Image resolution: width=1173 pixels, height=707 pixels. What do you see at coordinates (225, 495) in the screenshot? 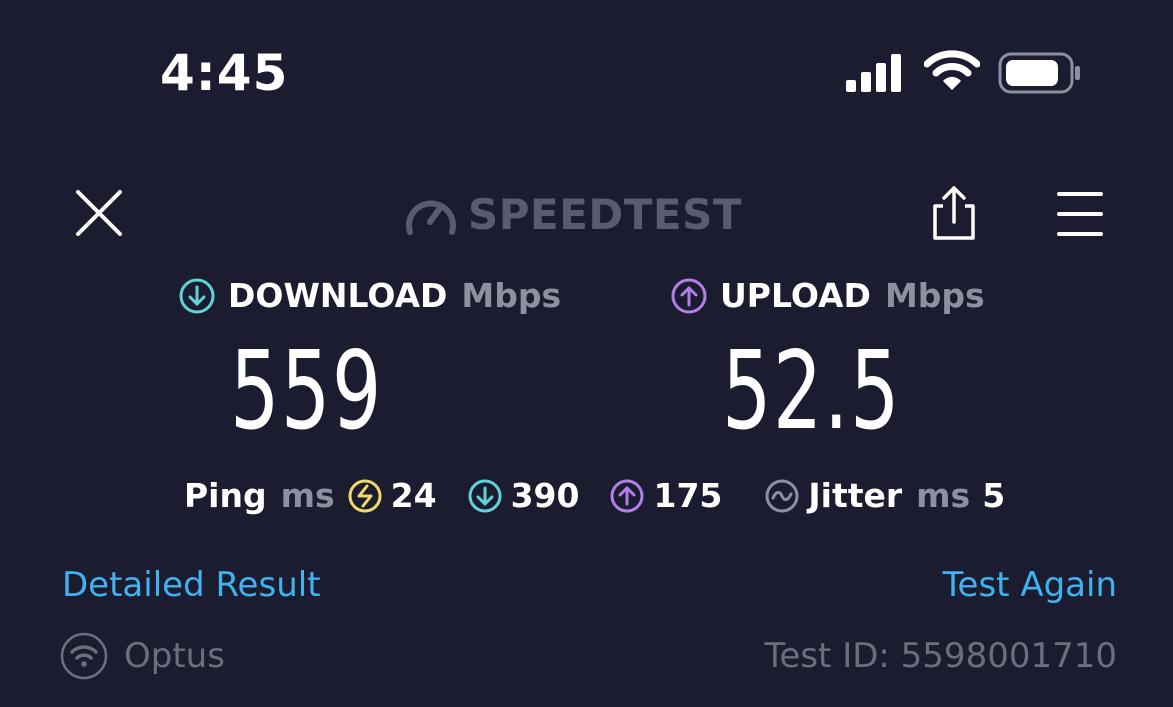
I see `ping-label: Ping` at bounding box center [225, 495].